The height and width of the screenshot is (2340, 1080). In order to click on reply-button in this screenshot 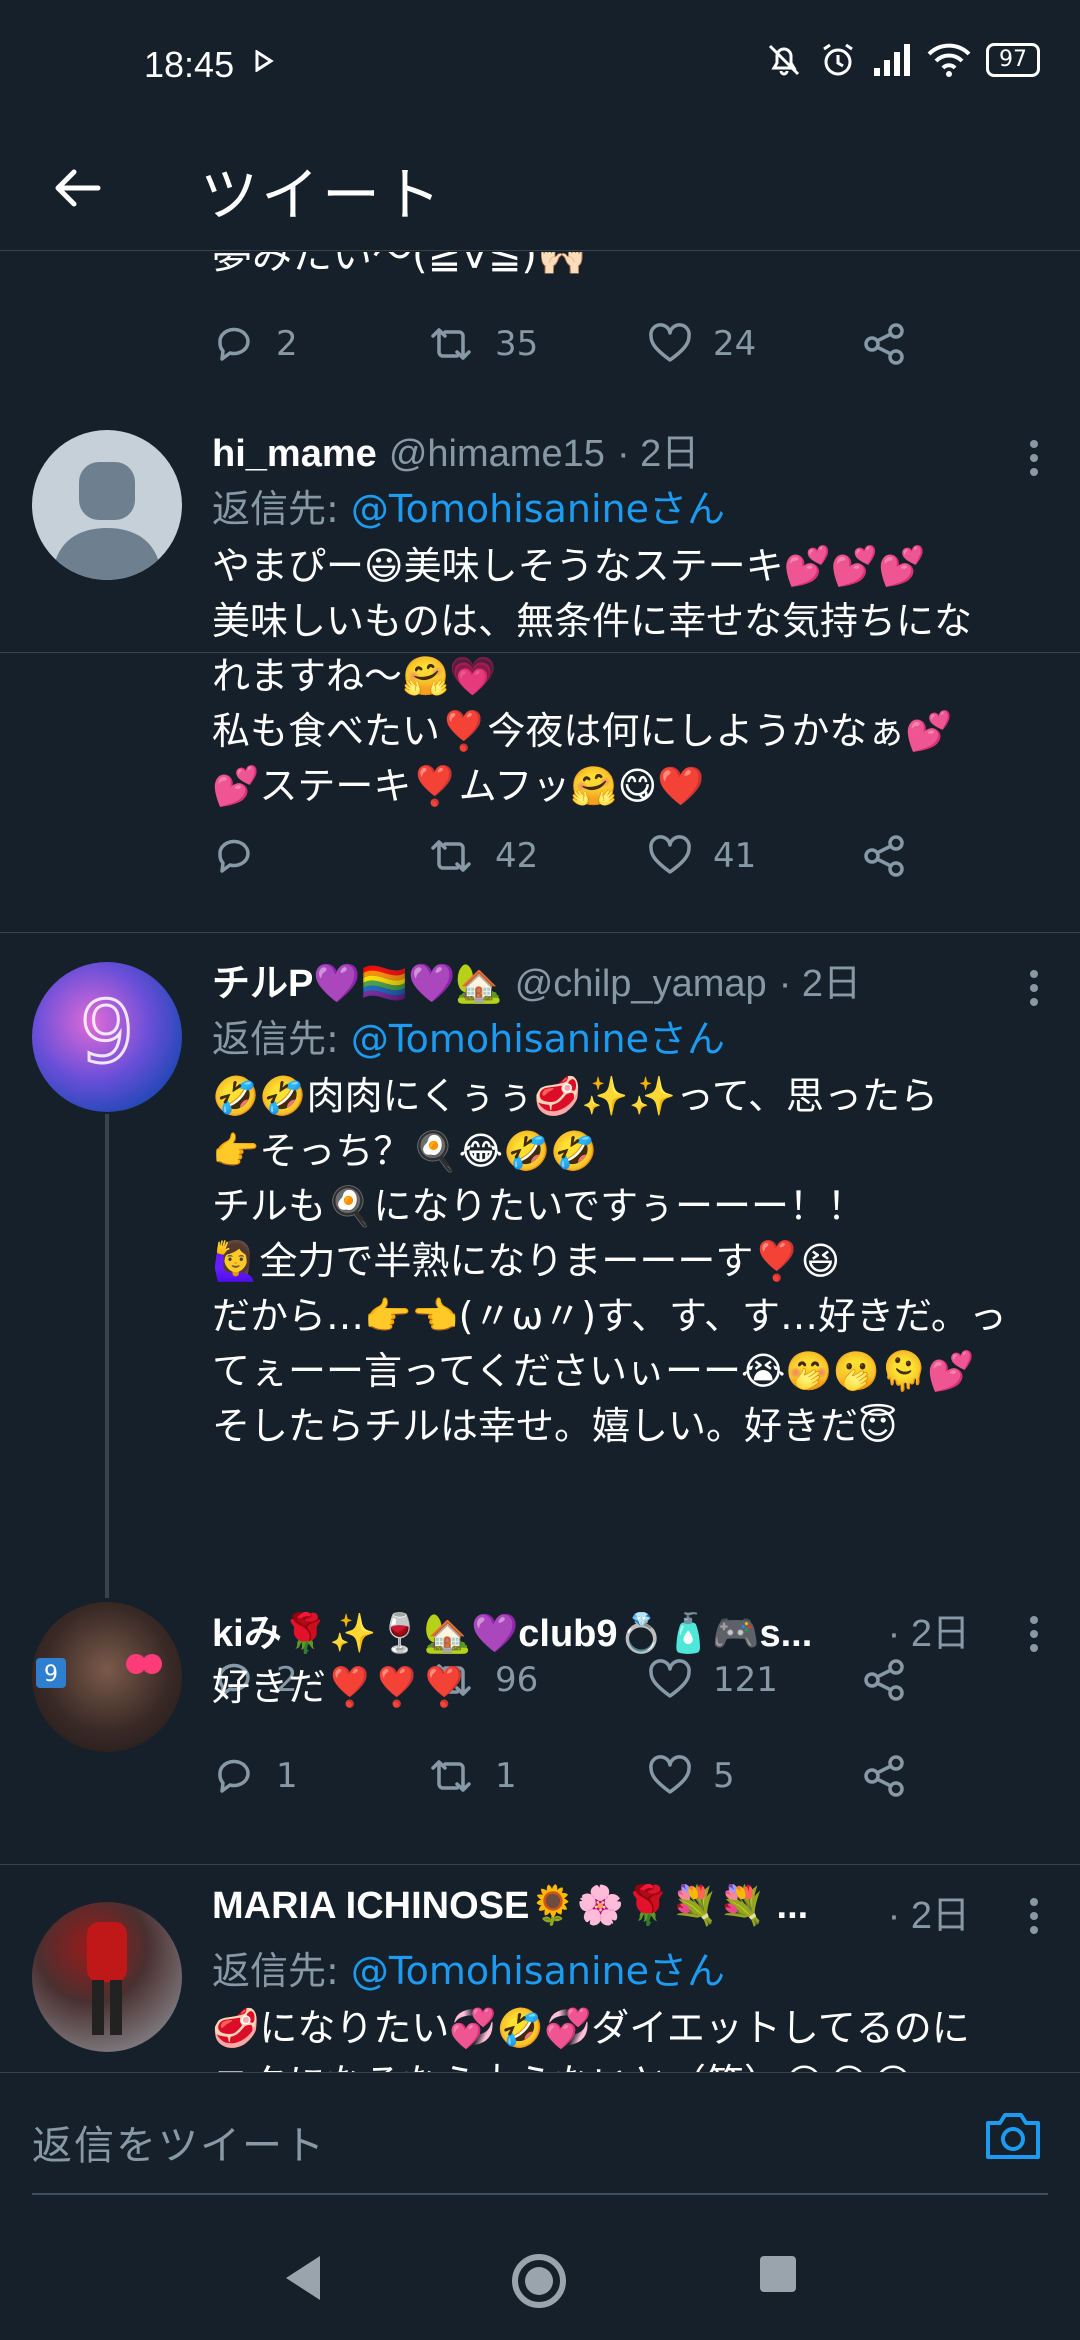, I will do `click(244, 856)`.